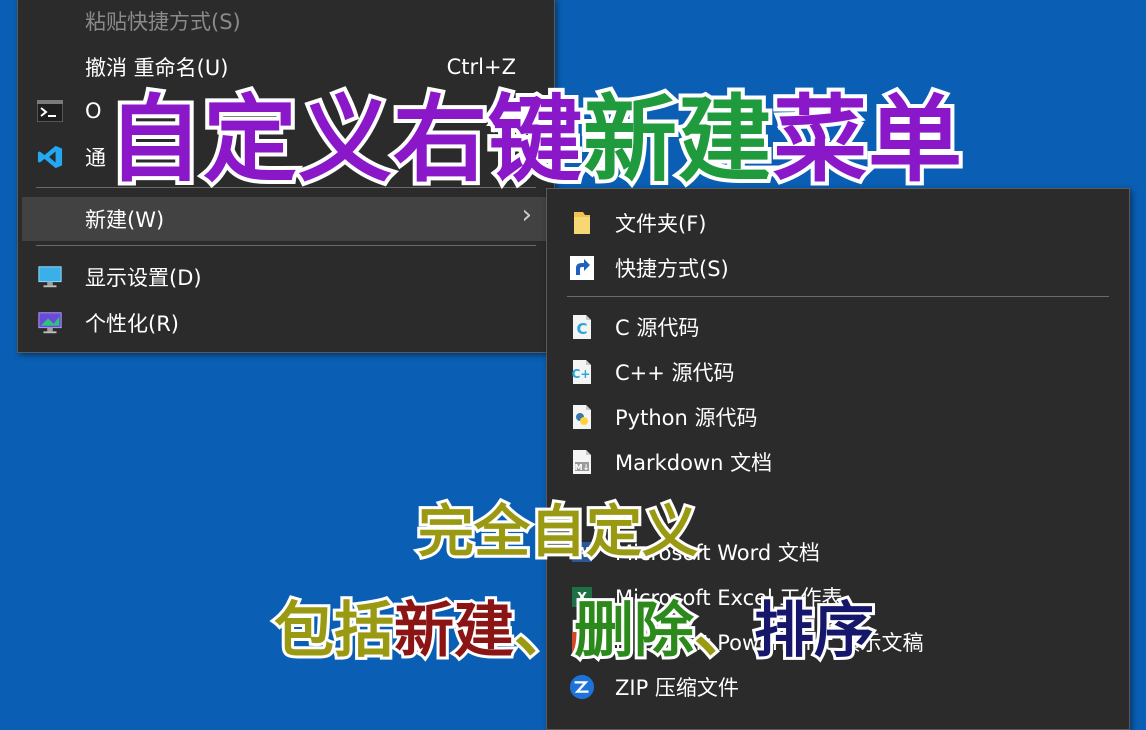  What do you see at coordinates (582, 467) in the screenshot?
I see `svg-text: M↓` at bounding box center [582, 467].